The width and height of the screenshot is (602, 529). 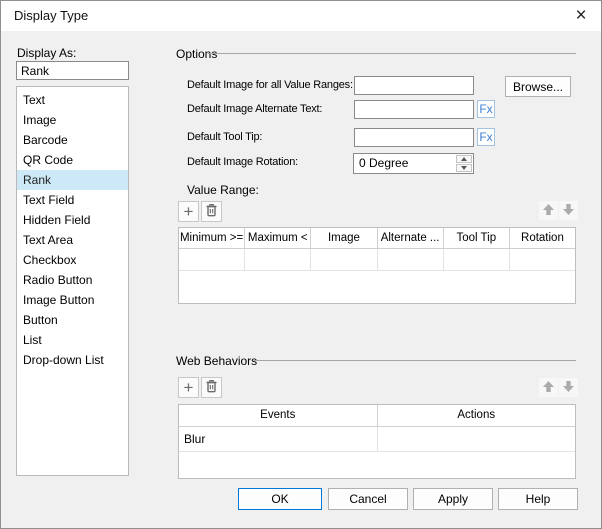 I want to click on table-cell: Blur, so click(x=278, y=439).